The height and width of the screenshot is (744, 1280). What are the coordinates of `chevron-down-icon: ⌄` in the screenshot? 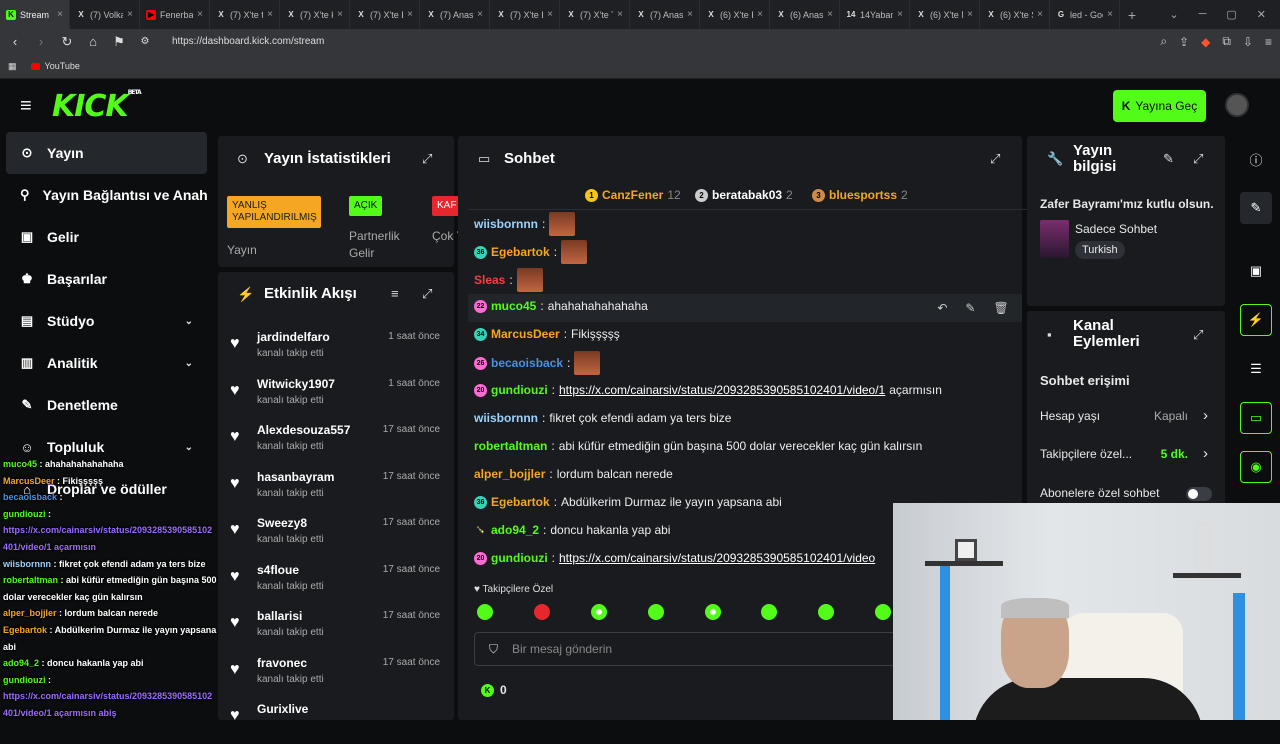 It's located at (1173, 14).